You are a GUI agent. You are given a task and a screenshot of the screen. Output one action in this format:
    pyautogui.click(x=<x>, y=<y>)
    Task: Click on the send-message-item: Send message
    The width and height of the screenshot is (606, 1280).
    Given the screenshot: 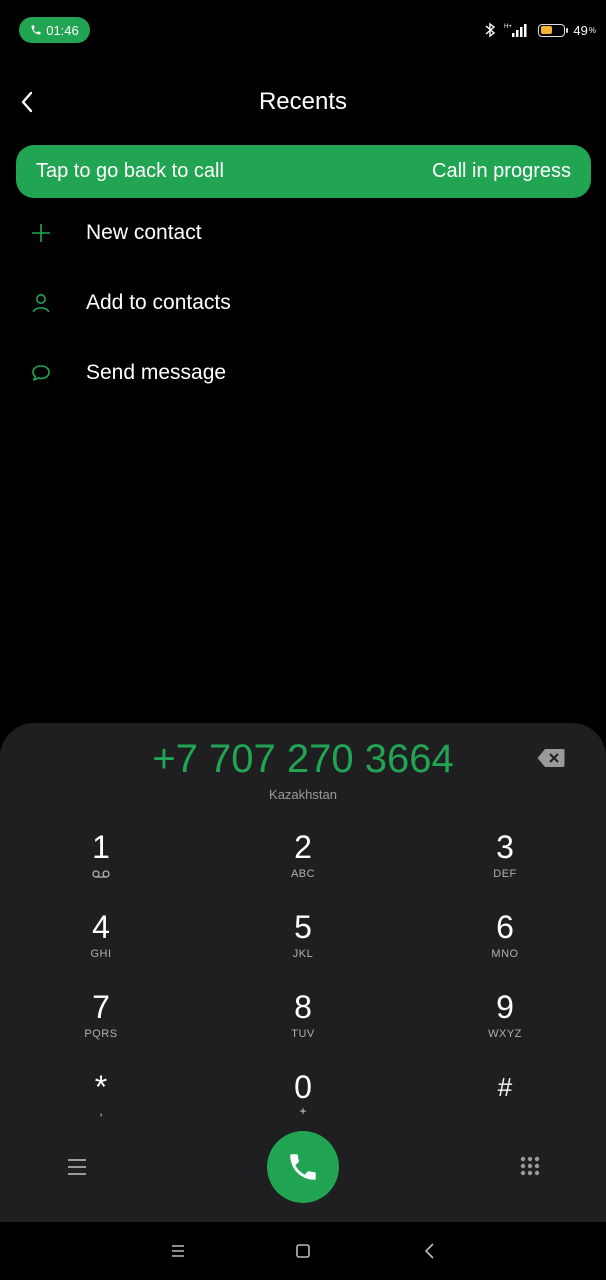 What is the action you would take?
    pyautogui.click(x=303, y=373)
    